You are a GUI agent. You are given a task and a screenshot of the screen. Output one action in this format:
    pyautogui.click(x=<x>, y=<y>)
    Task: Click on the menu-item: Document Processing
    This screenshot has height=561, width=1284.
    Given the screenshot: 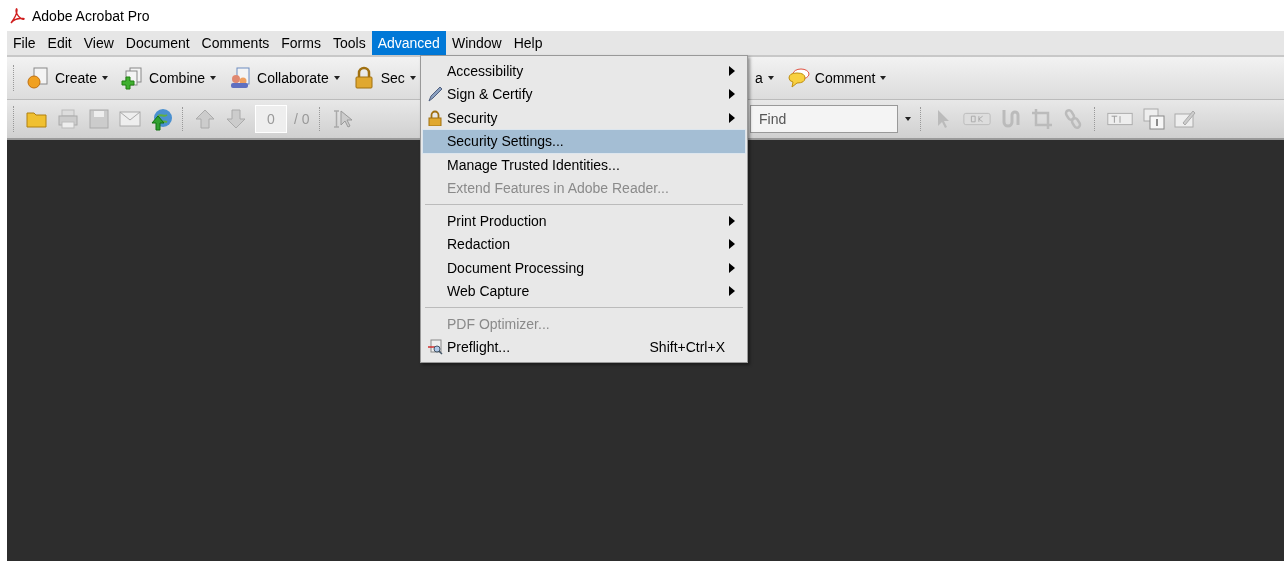 What is the action you would take?
    pyautogui.click(x=584, y=268)
    